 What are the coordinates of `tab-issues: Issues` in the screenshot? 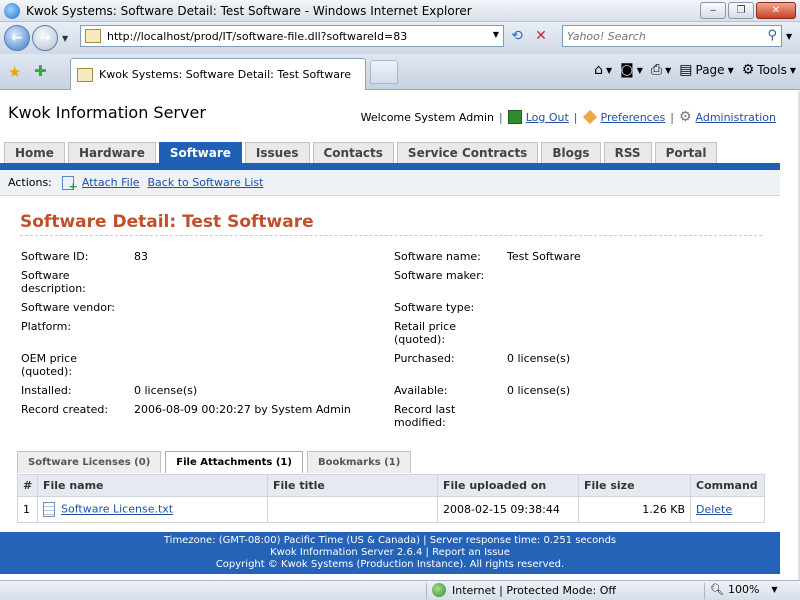 It's located at (277, 153).